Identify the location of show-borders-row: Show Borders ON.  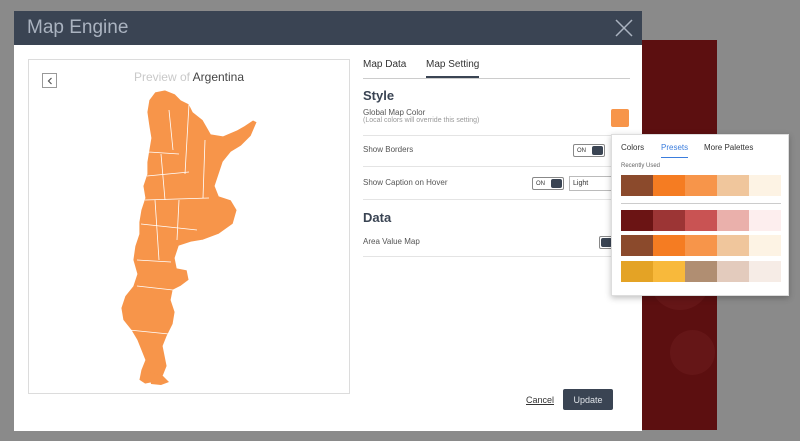
(496, 155).